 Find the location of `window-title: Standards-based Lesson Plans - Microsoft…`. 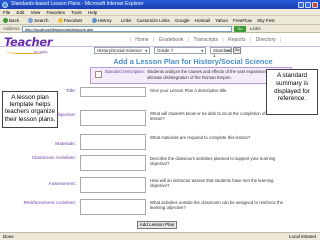

window-title: Standards-based Lesson Plans - Microsoft… is located at coordinates (77, 4).